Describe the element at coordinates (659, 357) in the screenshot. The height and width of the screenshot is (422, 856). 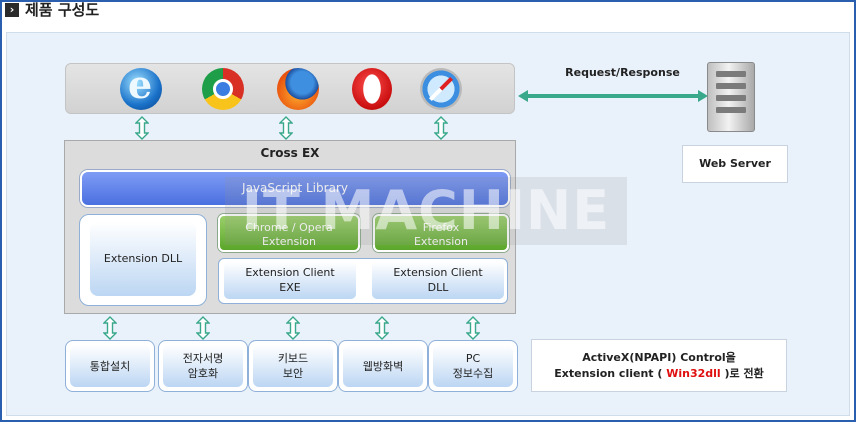
I see `note-line1: ActiveX(NPAPI) Control을` at that location.